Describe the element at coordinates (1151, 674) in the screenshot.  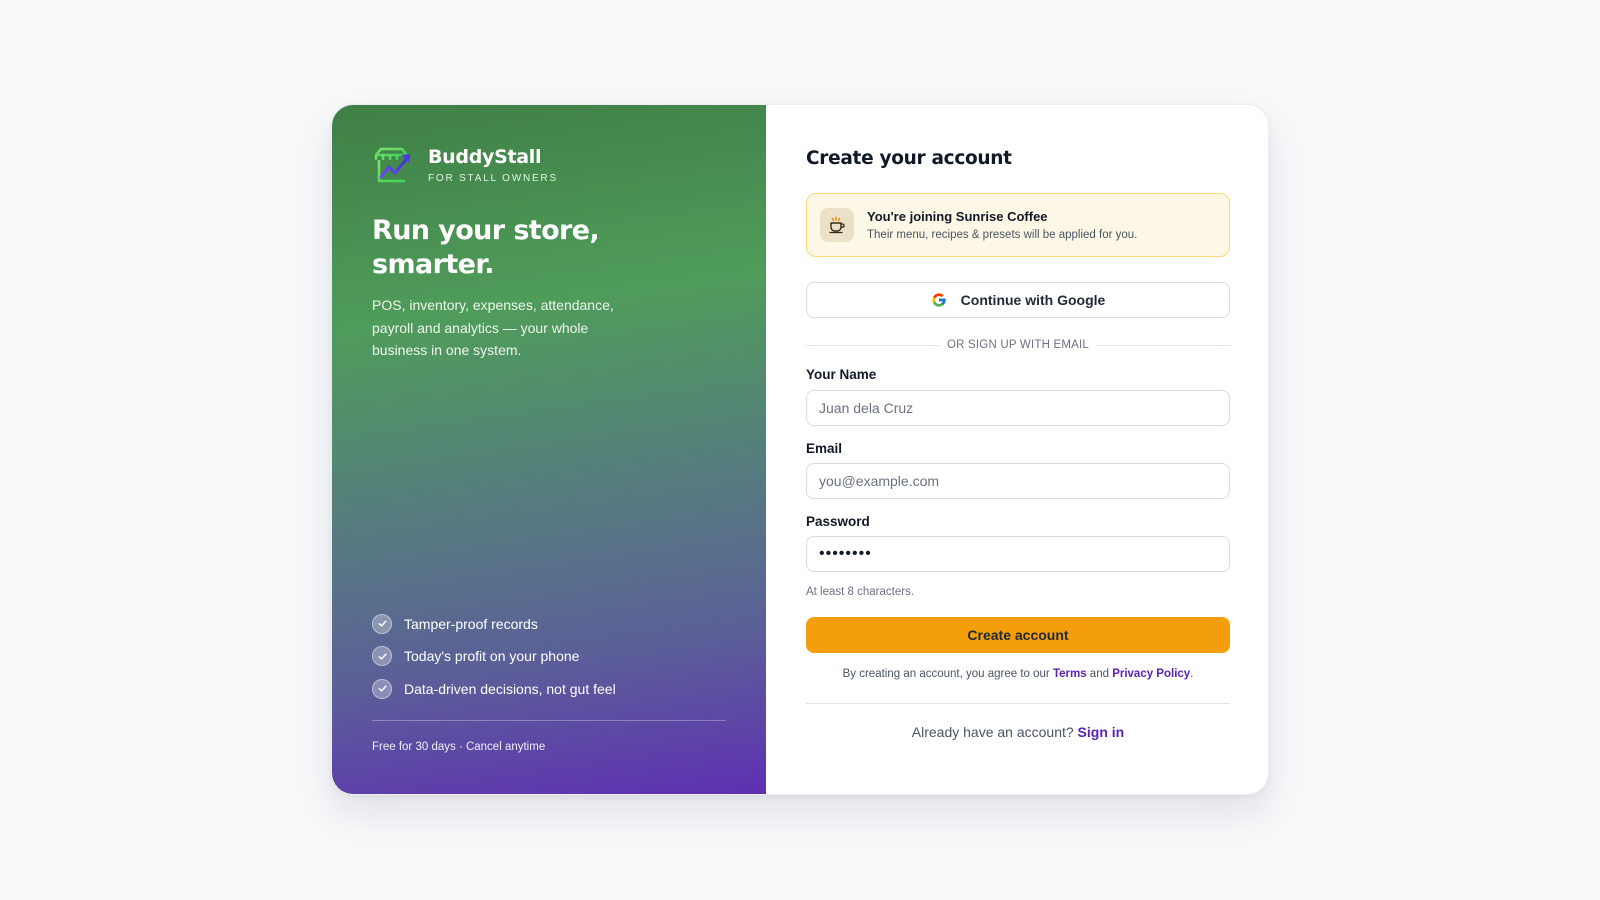
I see `privacy-policy-link: Privacy Policy` at that location.